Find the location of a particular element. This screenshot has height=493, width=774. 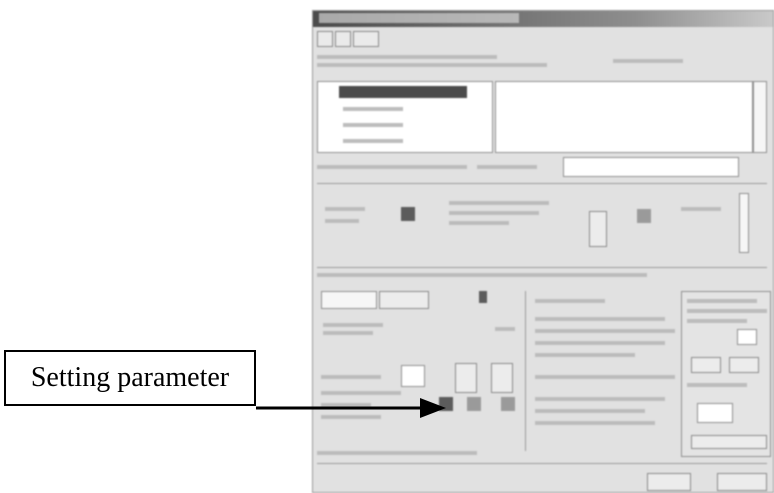

browse-button is located at coordinates (404, 300).